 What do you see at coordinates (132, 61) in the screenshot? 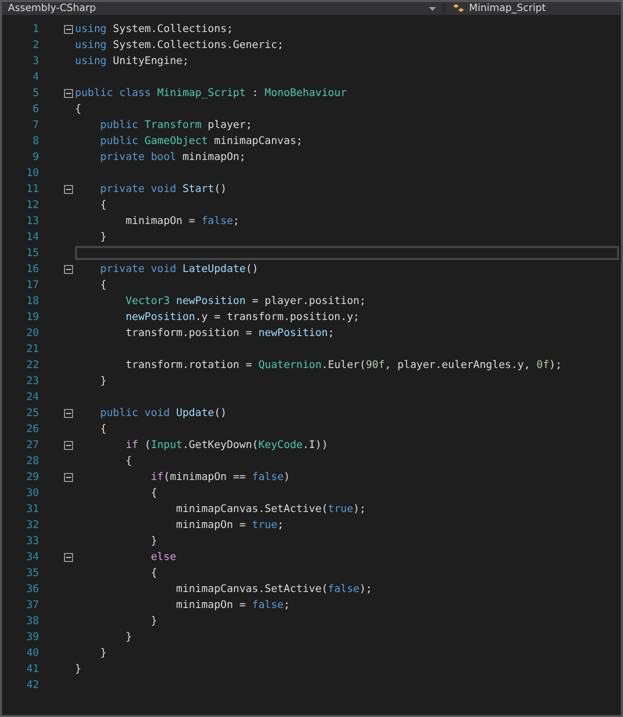
I see `code-line: using UnityEngine;` at bounding box center [132, 61].